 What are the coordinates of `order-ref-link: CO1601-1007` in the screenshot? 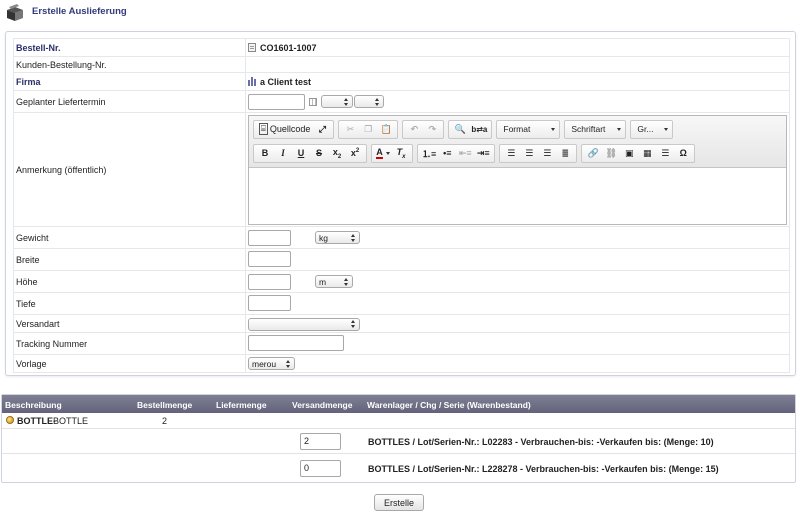 It's located at (288, 48).